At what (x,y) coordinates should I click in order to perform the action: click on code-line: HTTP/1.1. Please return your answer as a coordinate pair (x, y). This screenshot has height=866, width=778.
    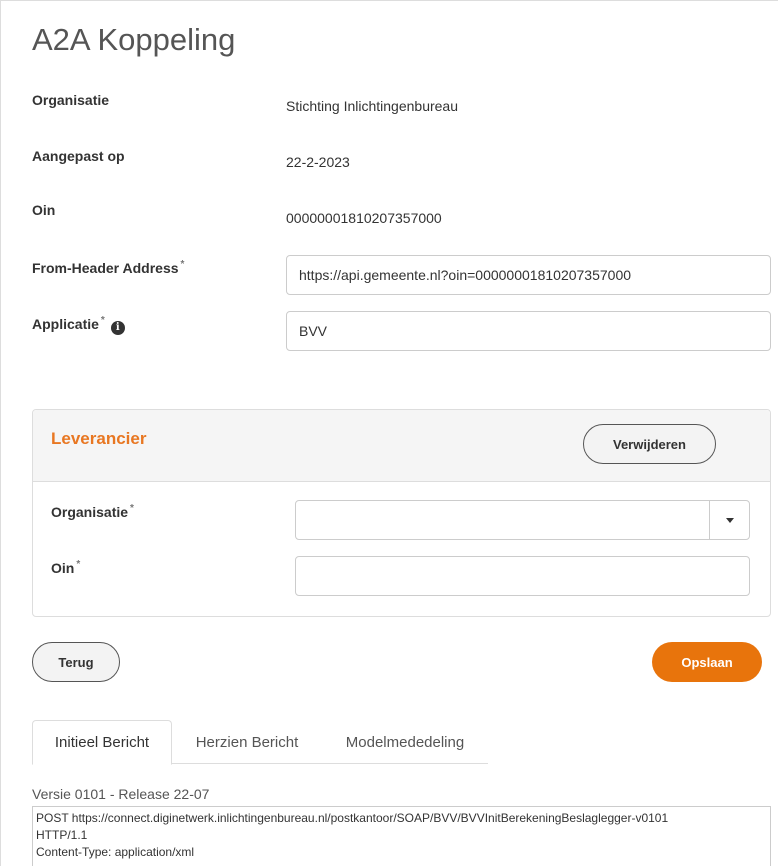
    Looking at the image, I should click on (62, 835).